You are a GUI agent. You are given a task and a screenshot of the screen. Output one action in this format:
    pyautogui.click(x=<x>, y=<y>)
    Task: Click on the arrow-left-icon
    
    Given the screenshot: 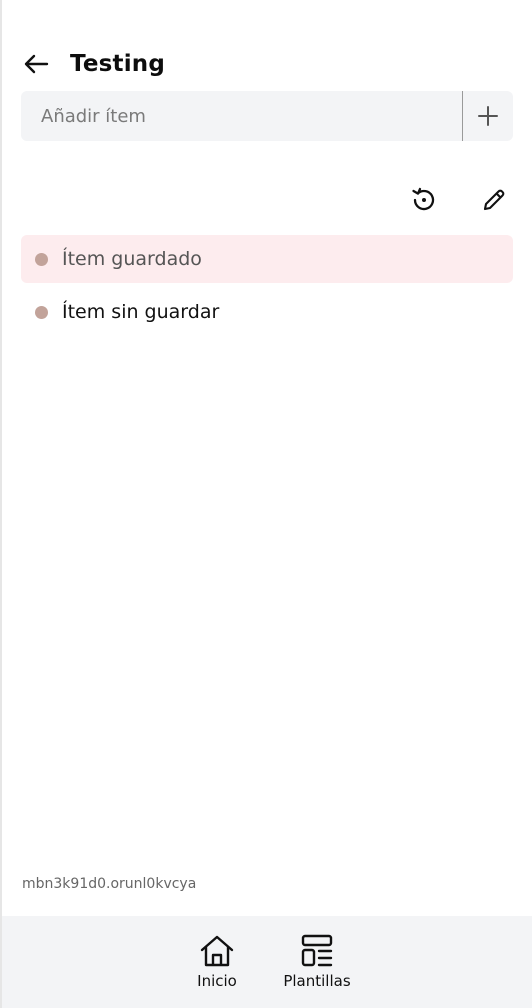 What is the action you would take?
    pyautogui.click(x=36, y=64)
    